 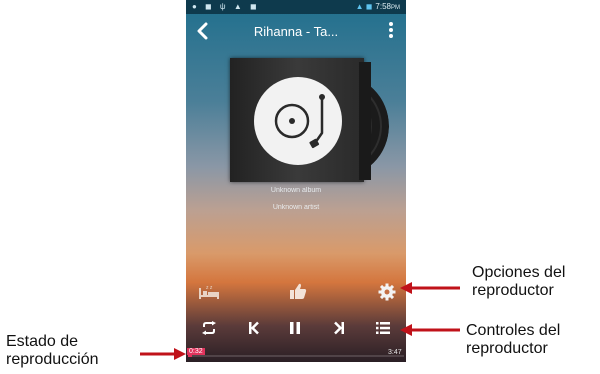 I want to click on options-arrow, so click(x=430, y=288).